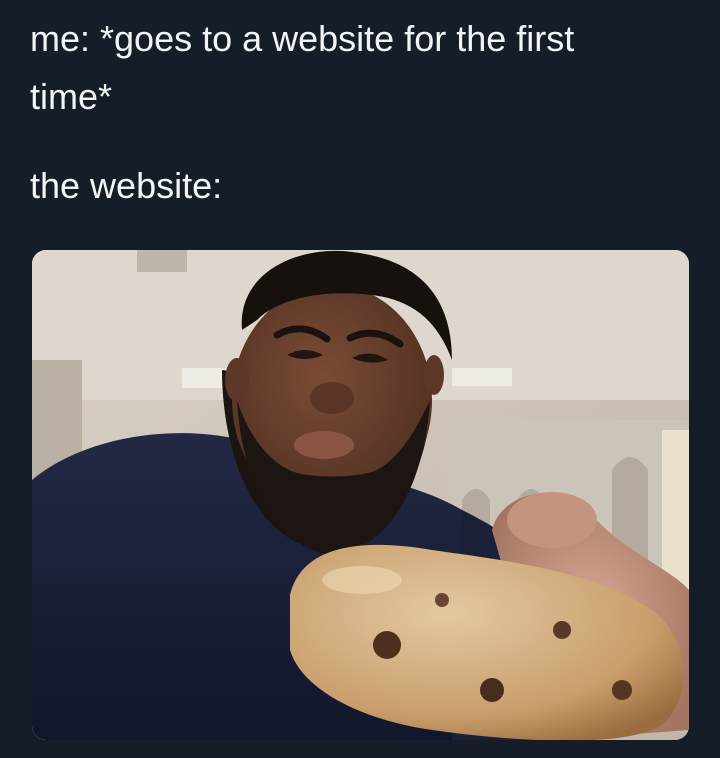 The image size is (720, 758). I want to click on ceiling-vent, so click(162, 261).